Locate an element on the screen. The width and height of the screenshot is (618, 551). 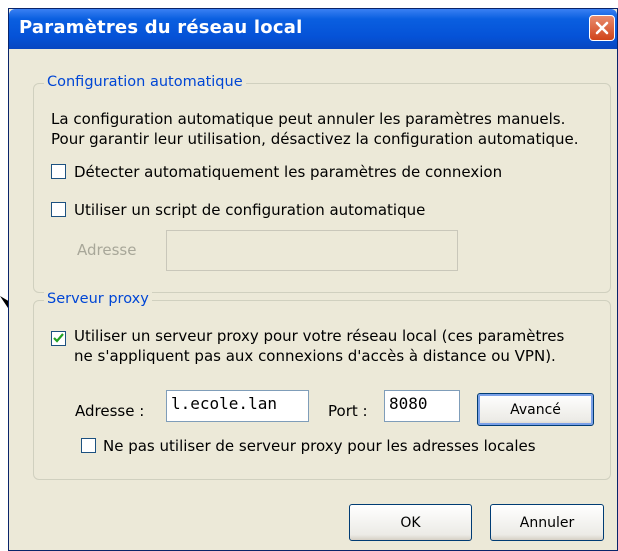
proxy-port-field: 8080 is located at coordinates (422, 406).